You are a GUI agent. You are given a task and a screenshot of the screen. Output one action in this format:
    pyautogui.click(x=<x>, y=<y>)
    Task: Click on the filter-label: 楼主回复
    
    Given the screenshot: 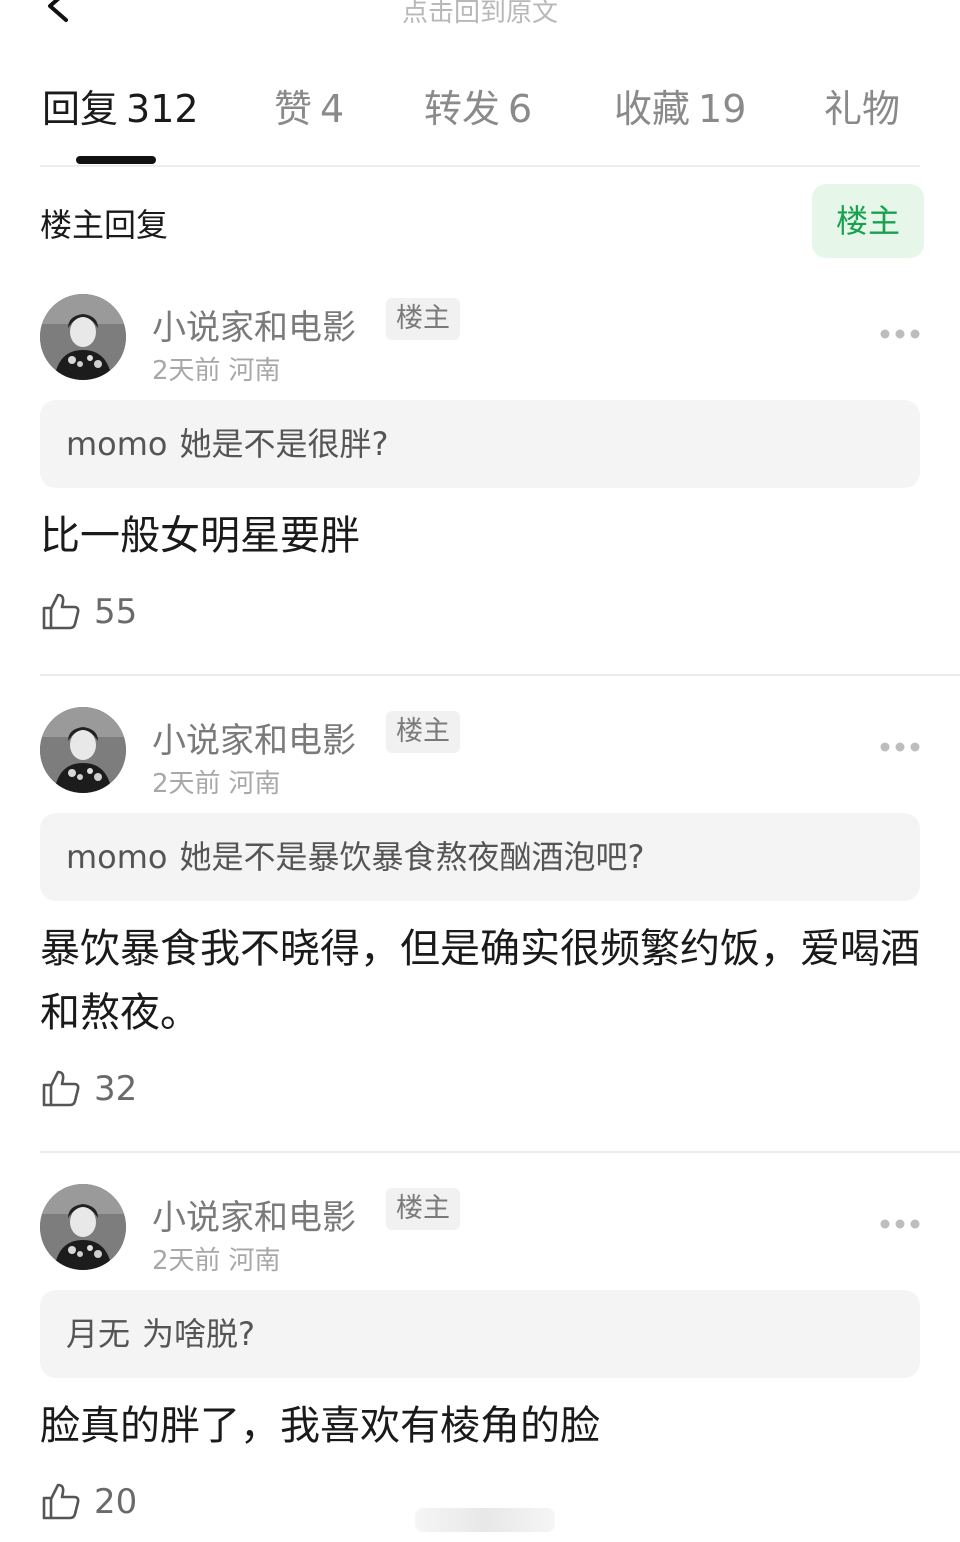 What is the action you would take?
    pyautogui.click(x=104, y=225)
    